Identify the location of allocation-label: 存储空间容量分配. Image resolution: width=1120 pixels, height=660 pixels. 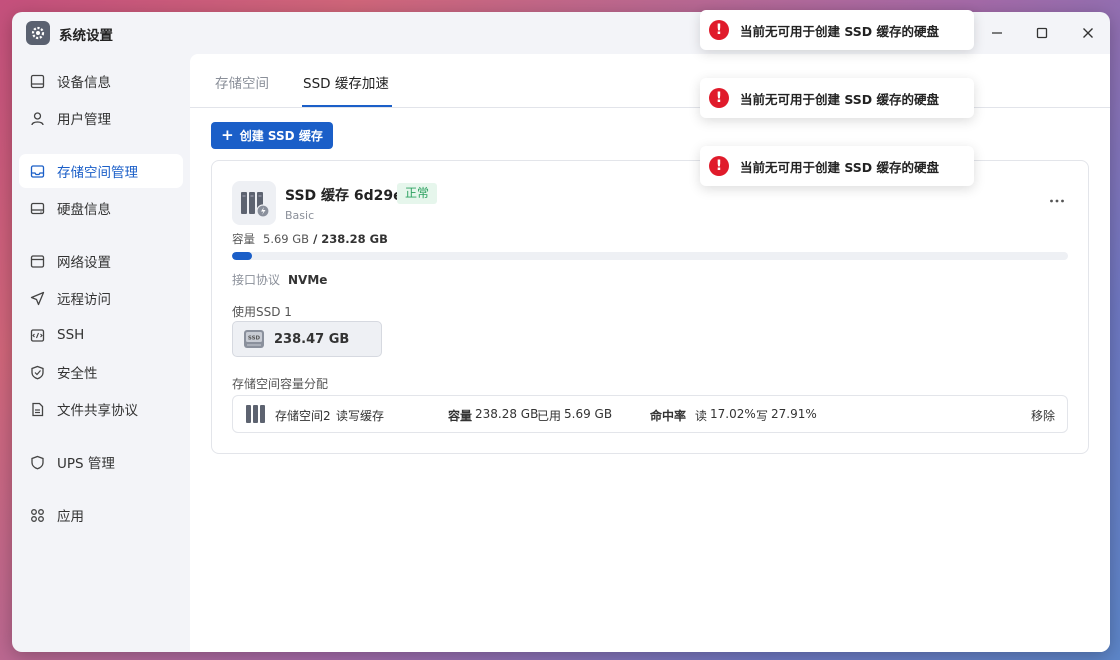
(280, 384).